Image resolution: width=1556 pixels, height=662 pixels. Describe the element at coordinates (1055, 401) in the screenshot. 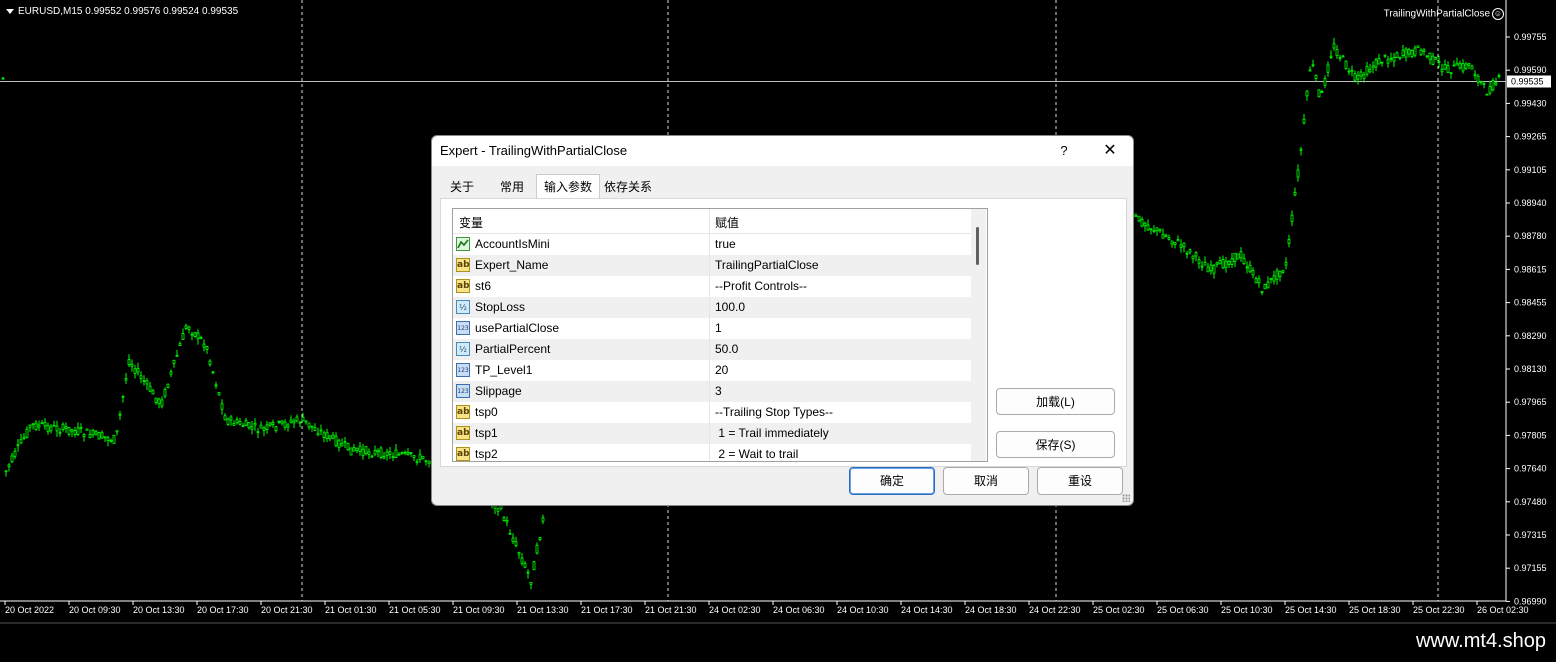

I see `load-button: 加载(L)` at that location.